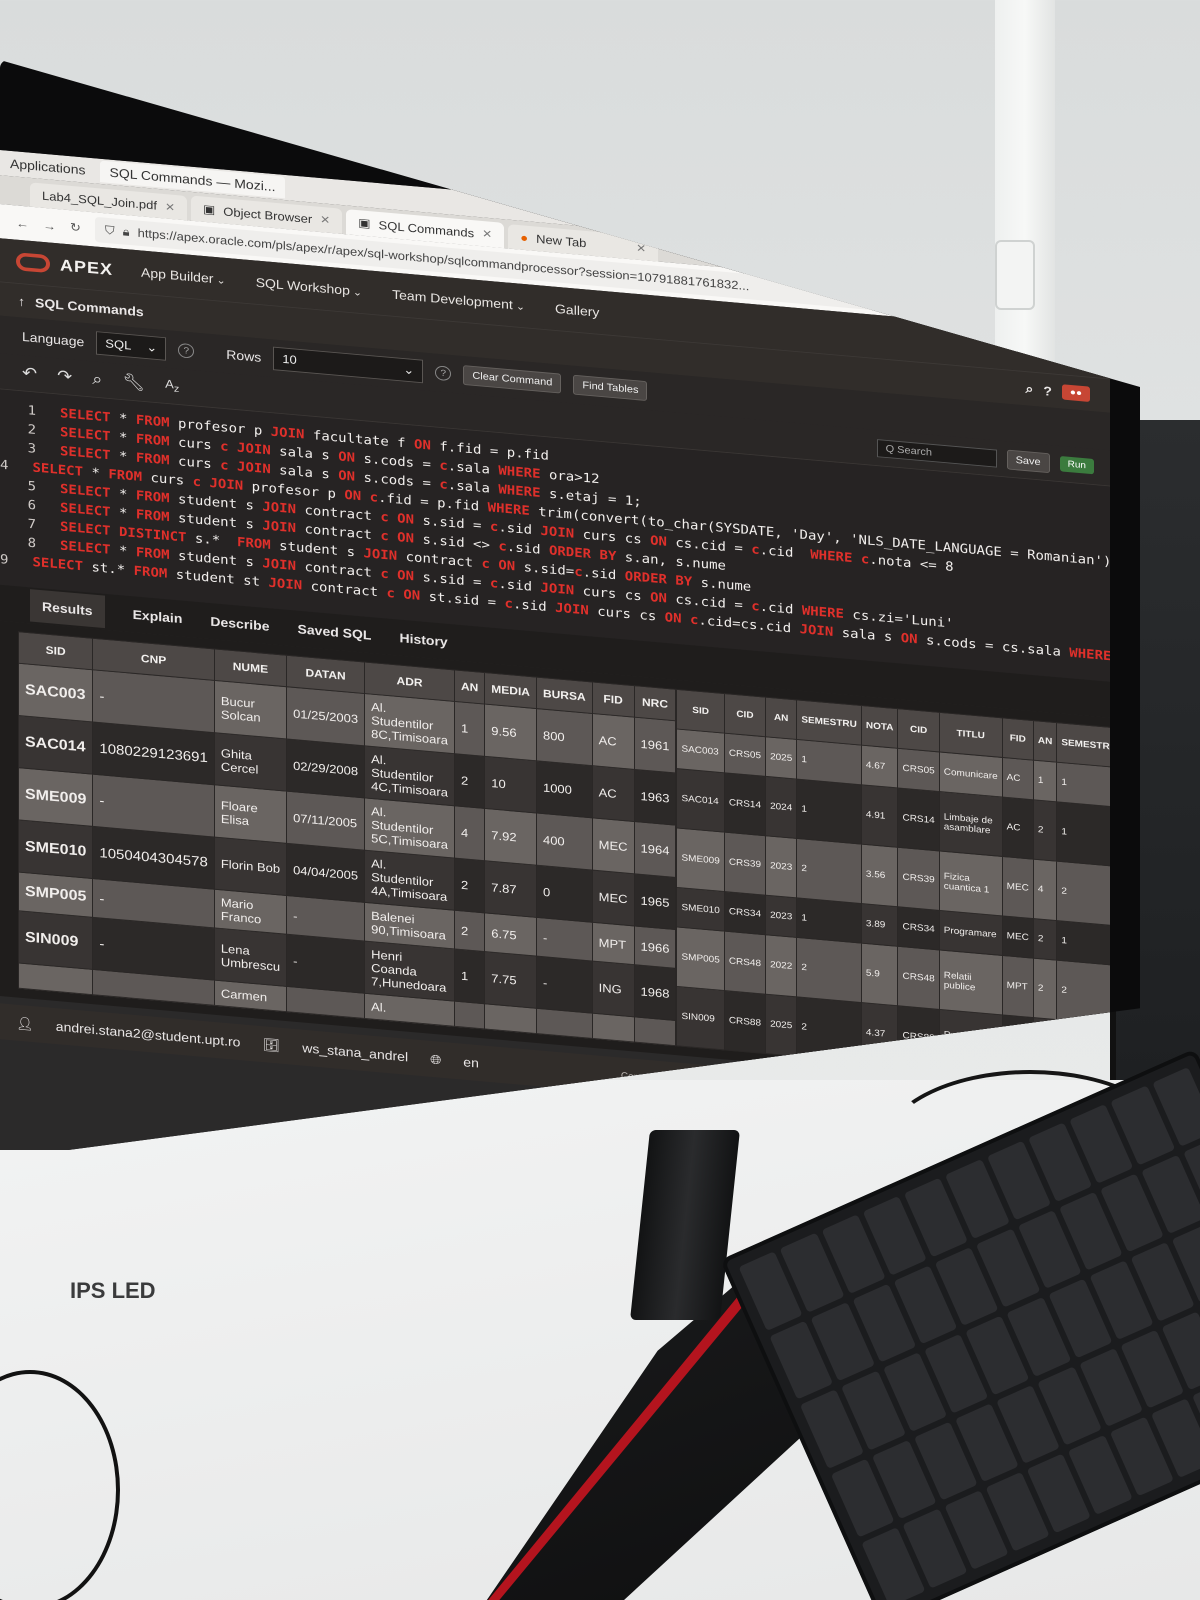 The width and height of the screenshot is (1200, 1600). I want to click on tab-results: Results, so click(67, 609).